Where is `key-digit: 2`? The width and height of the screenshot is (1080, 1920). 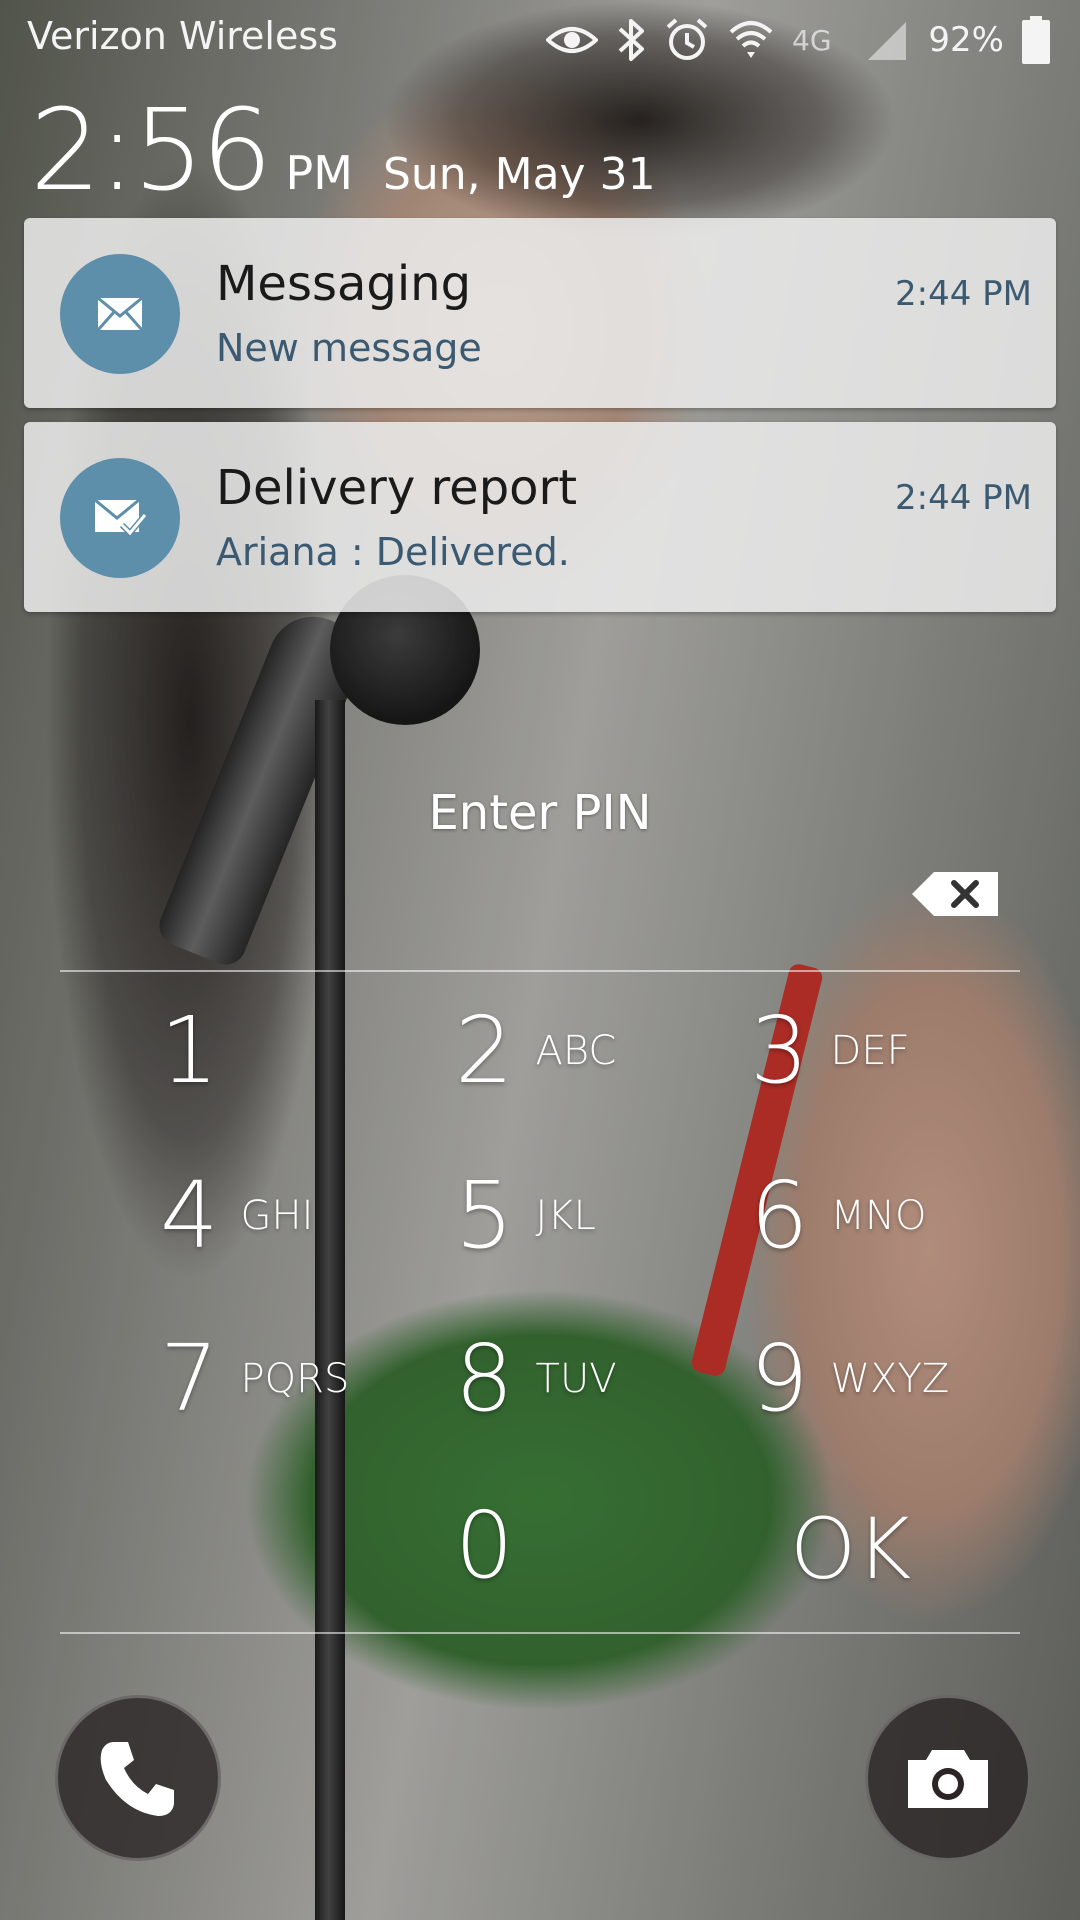
key-digit: 2 is located at coordinates (484, 1050).